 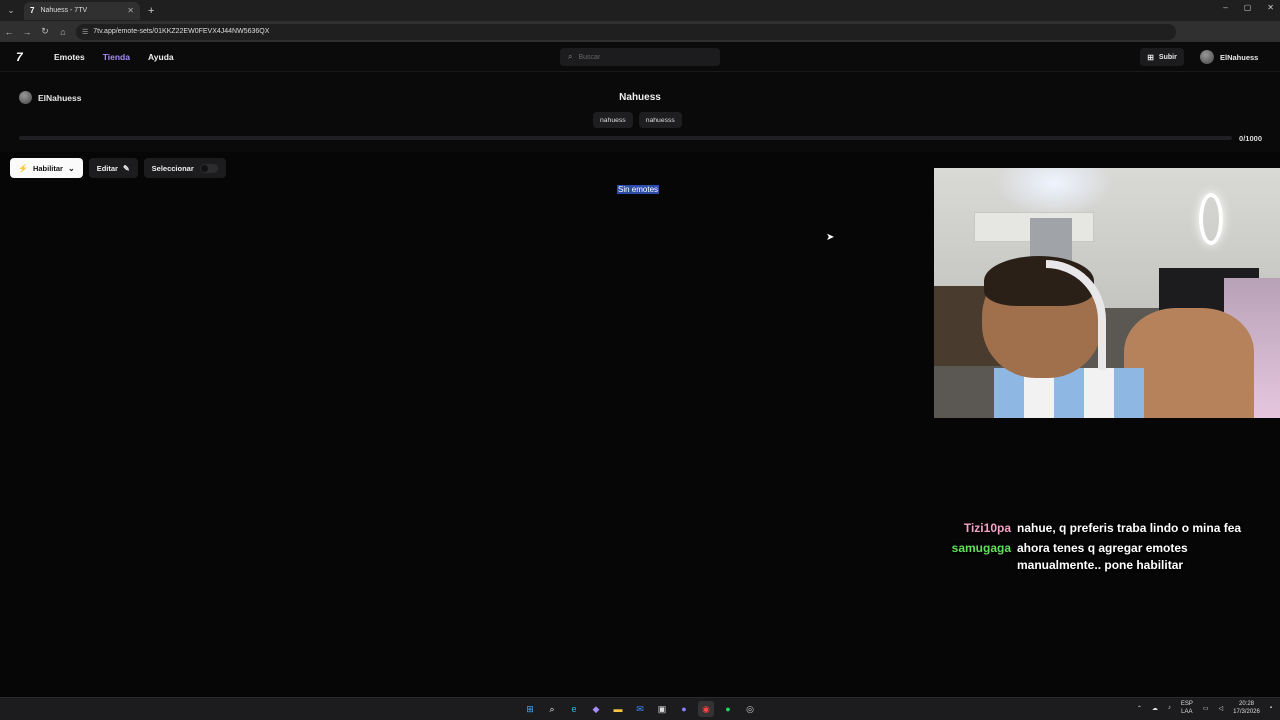 I want to click on chat-text: nahue, q preferis traba lindo o mina fea, so click(x=1129, y=528).